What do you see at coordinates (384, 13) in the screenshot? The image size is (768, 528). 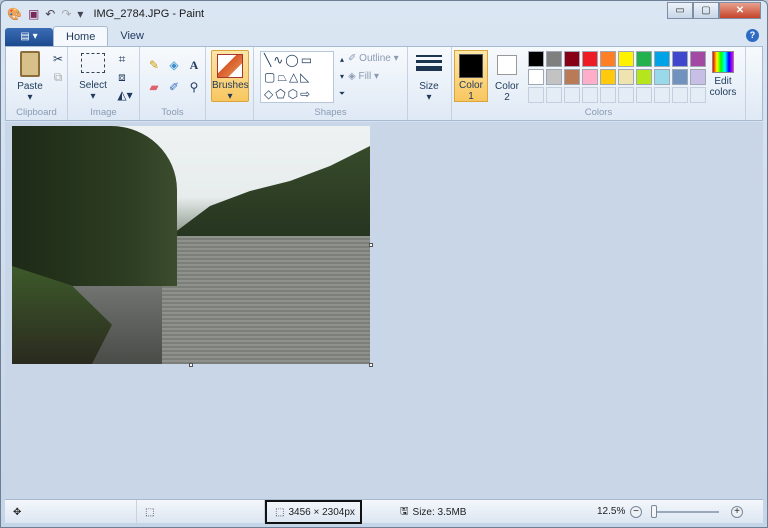 I see `title-bar: 🎨 ▣ ↶ ↷ ▾ IMG_2784.JPG - Paint ▭ ▢ ✕` at bounding box center [384, 13].